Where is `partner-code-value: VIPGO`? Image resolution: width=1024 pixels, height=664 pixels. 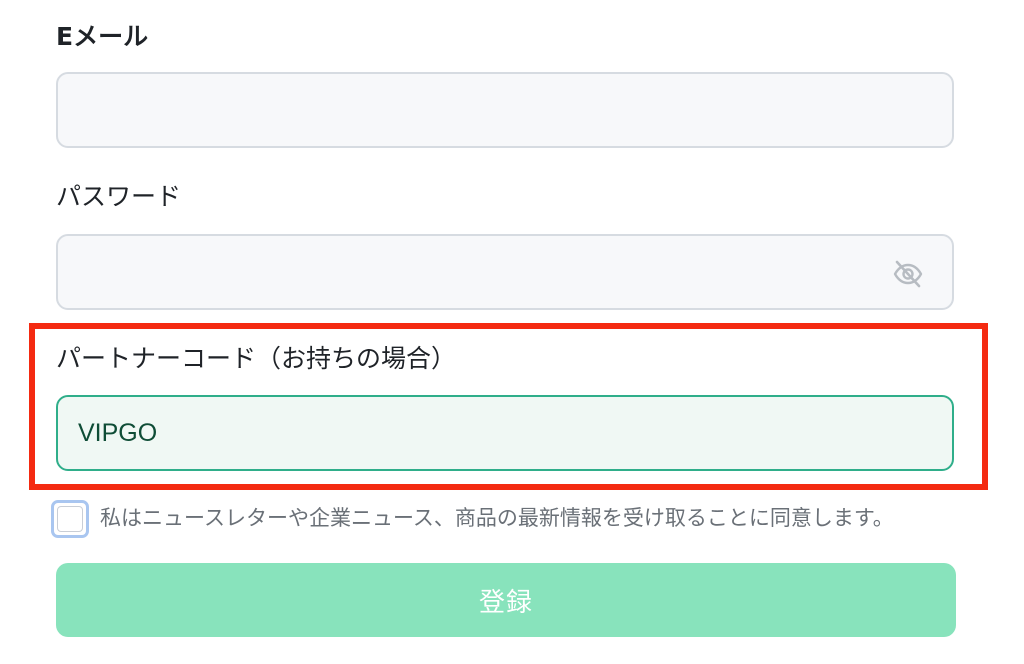
partner-code-value: VIPGO is located at coordinates (118, 432).